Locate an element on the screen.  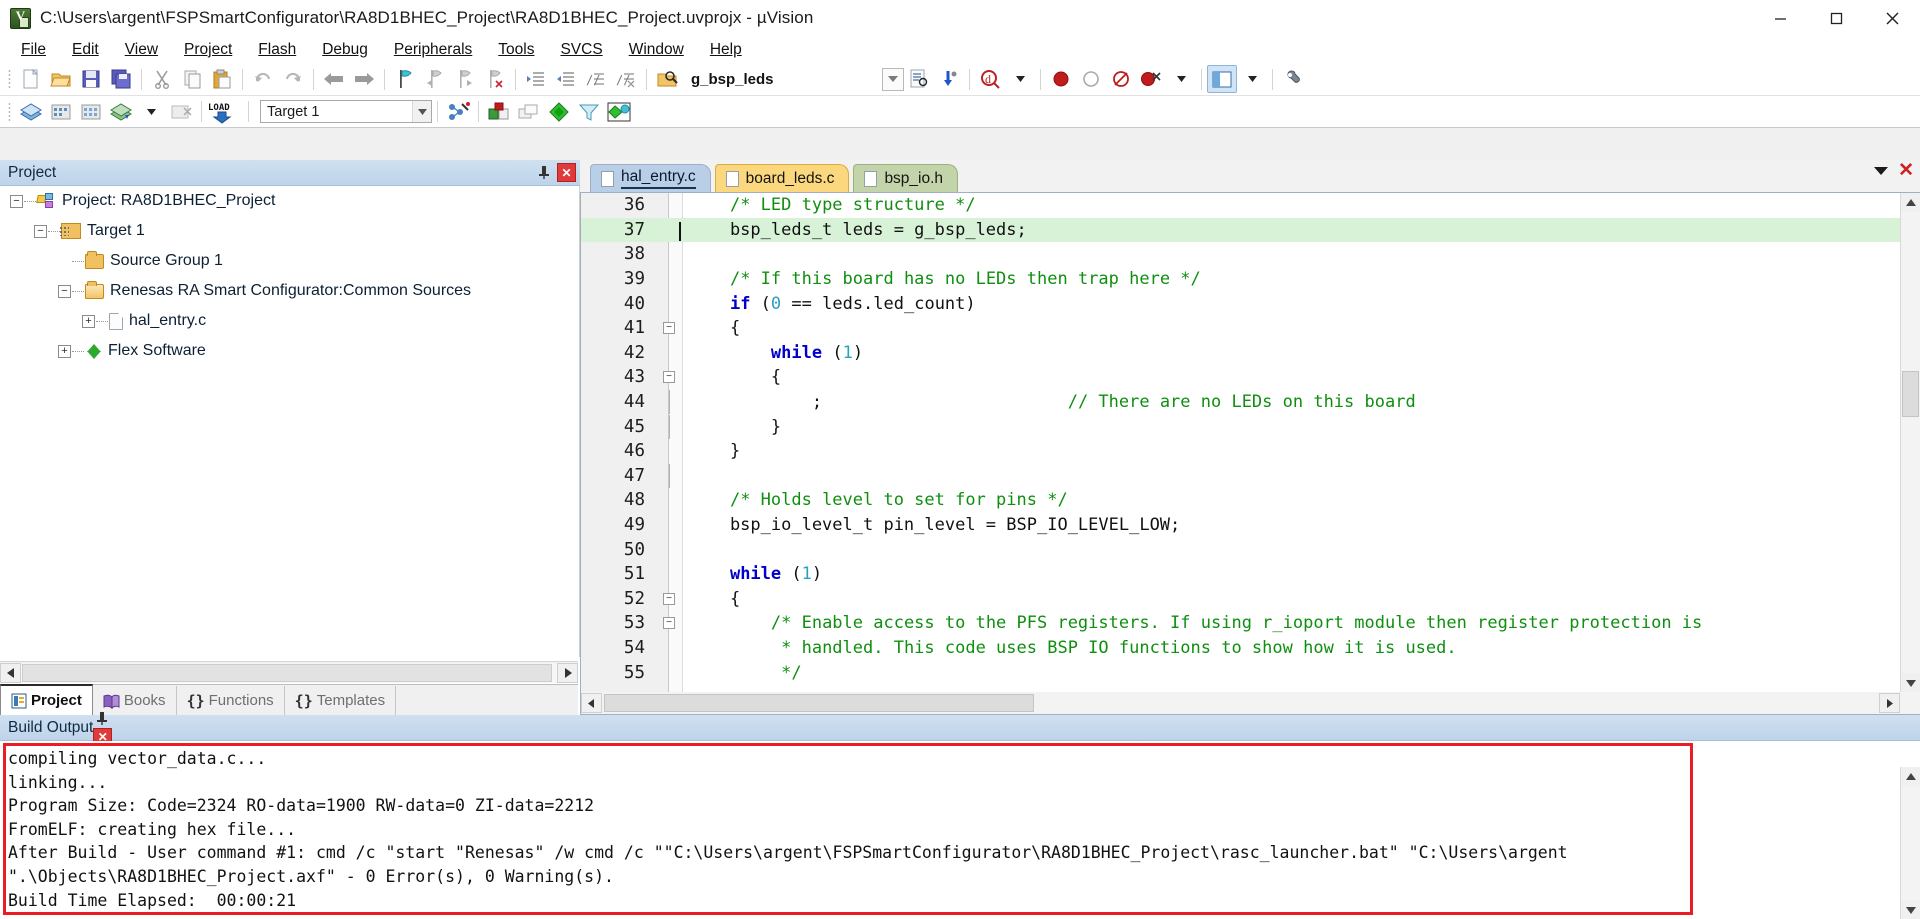
editor-vertical-scrollbar is located at coordinates (1910, 442).